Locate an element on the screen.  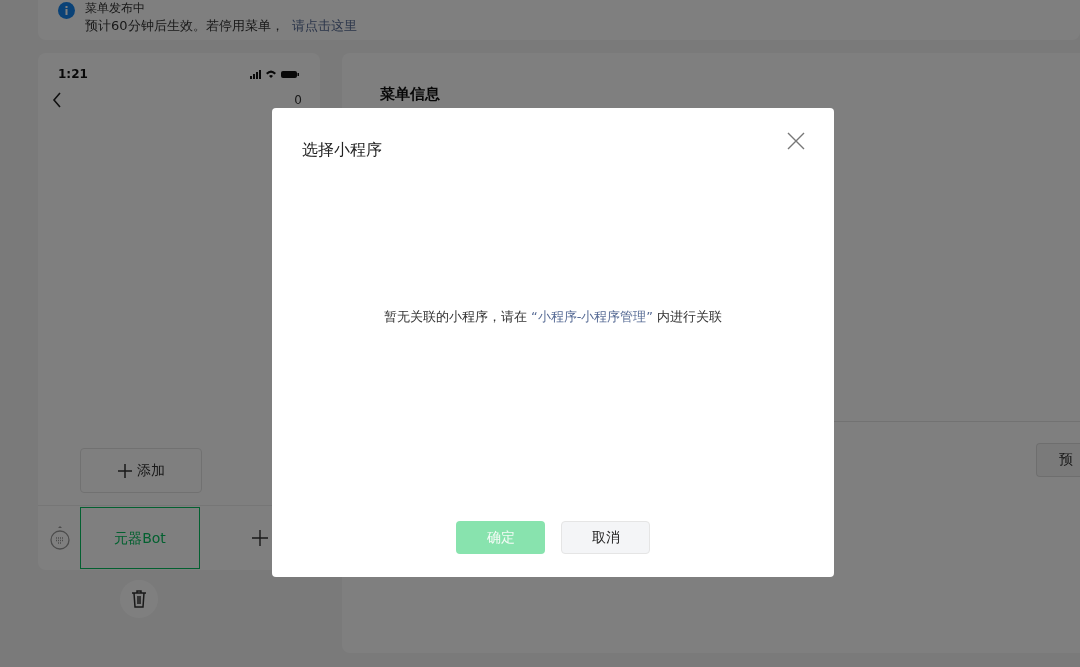
notice-link: 请点击这里 is located at coordinates (324, 25).